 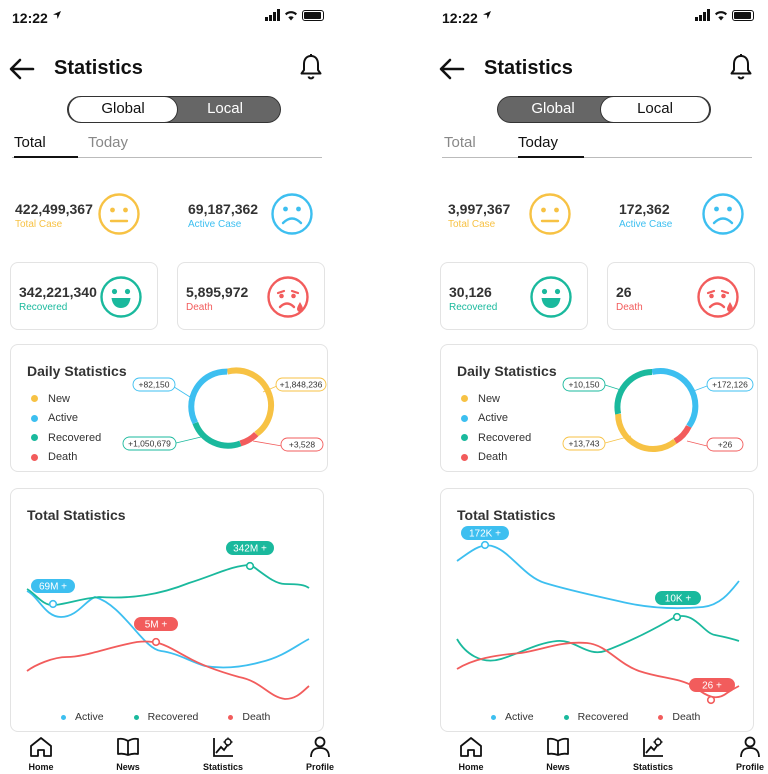 What do you see at coordinates (156, 625) in the screenshot?
I see `label-death: 5M +` at bounding box center [156, 625].